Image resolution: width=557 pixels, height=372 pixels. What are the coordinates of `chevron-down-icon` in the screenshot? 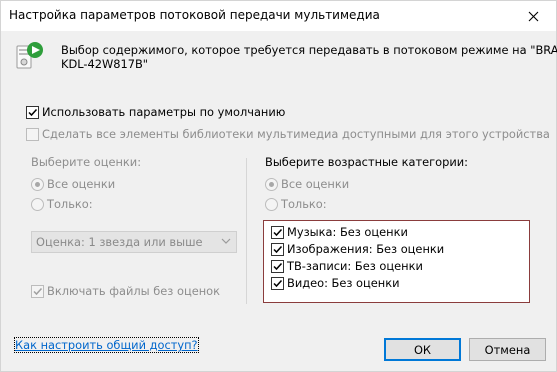 It's located at (226, 241).